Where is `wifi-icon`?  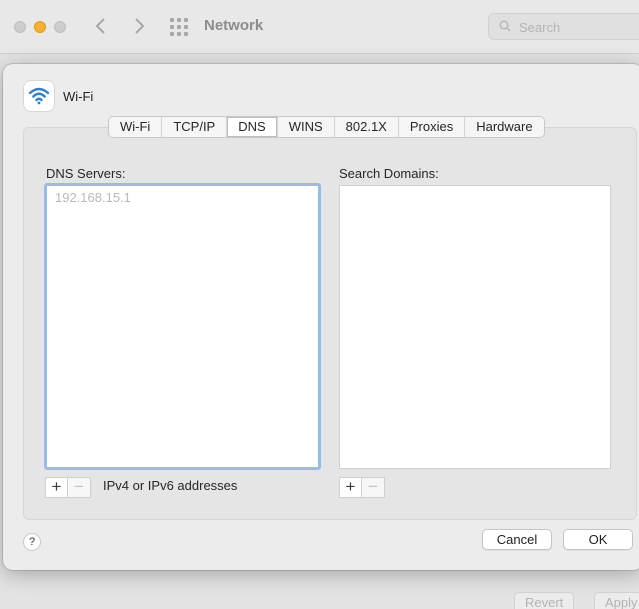
wifi-icon is located at coordinates (39, 96).